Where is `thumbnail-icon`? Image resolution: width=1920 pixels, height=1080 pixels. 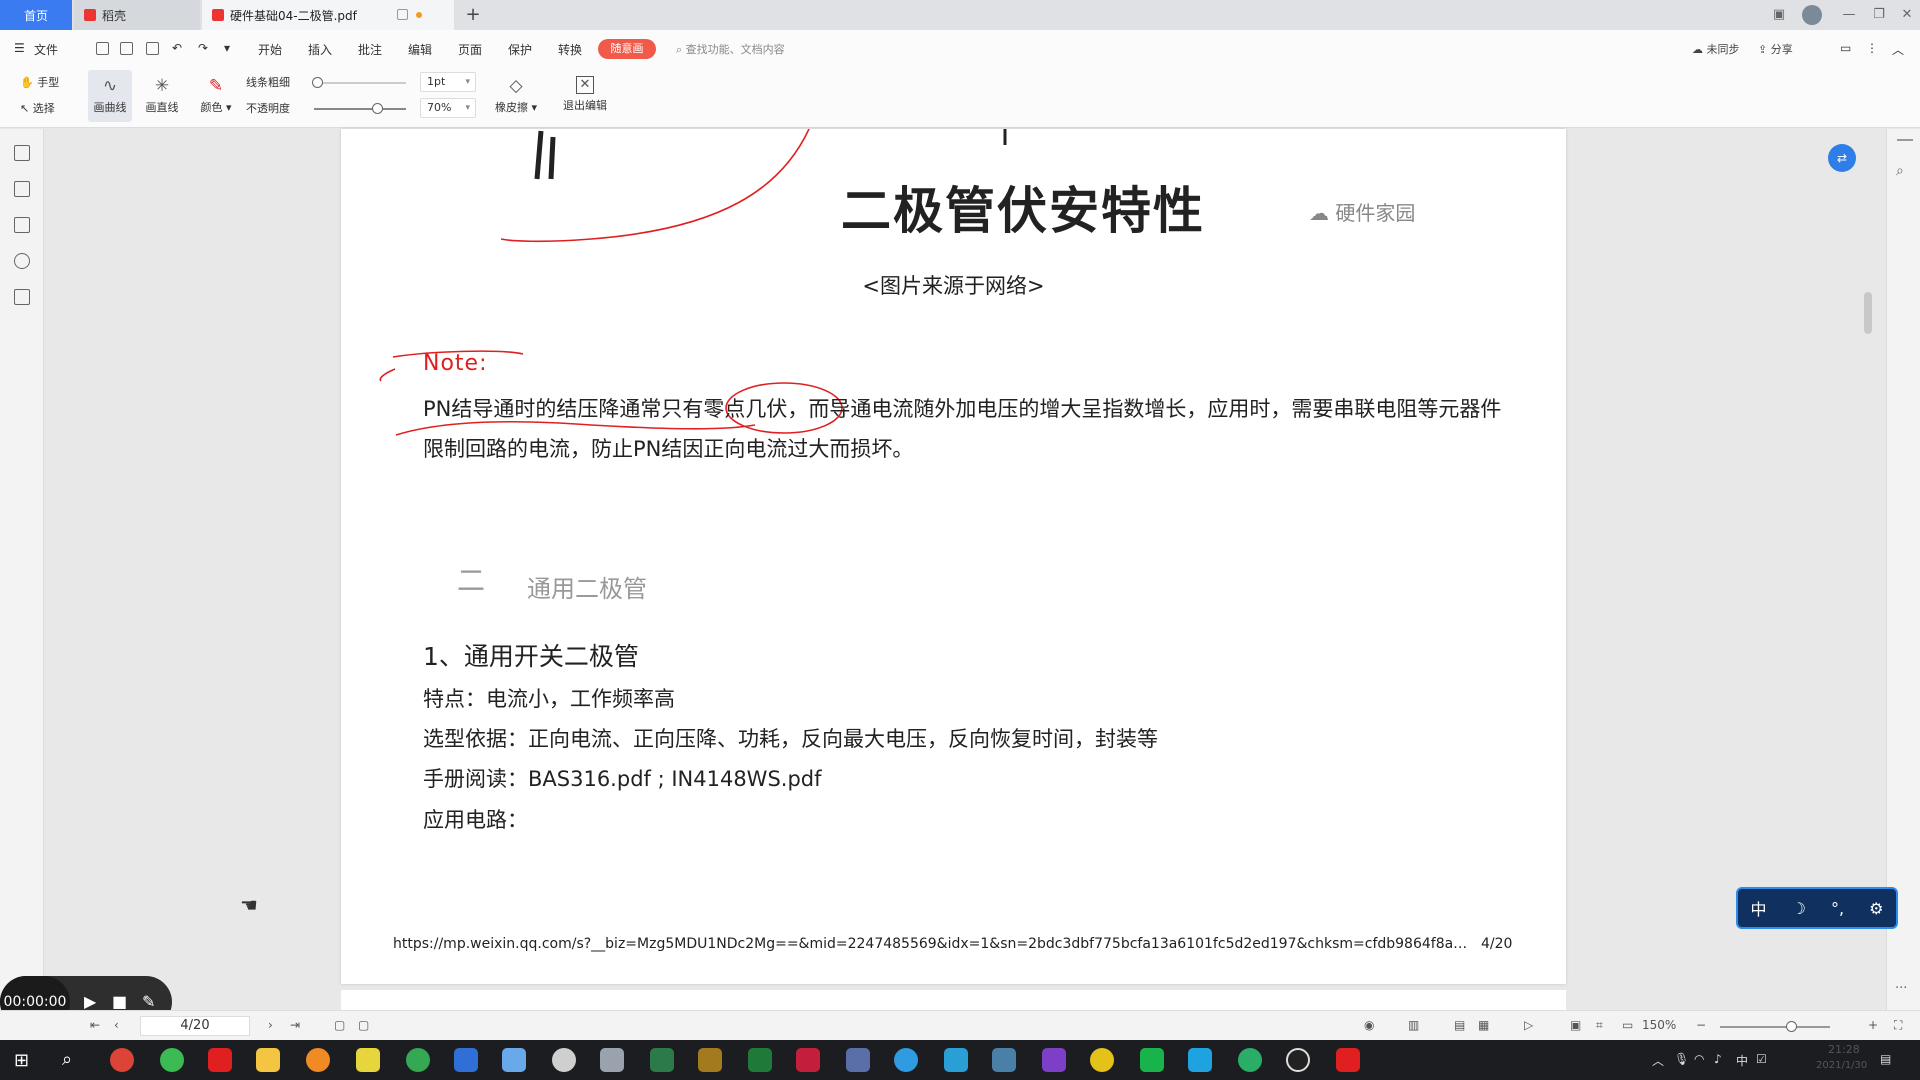
thumbnail-icon is located at coordinates (22, 189).